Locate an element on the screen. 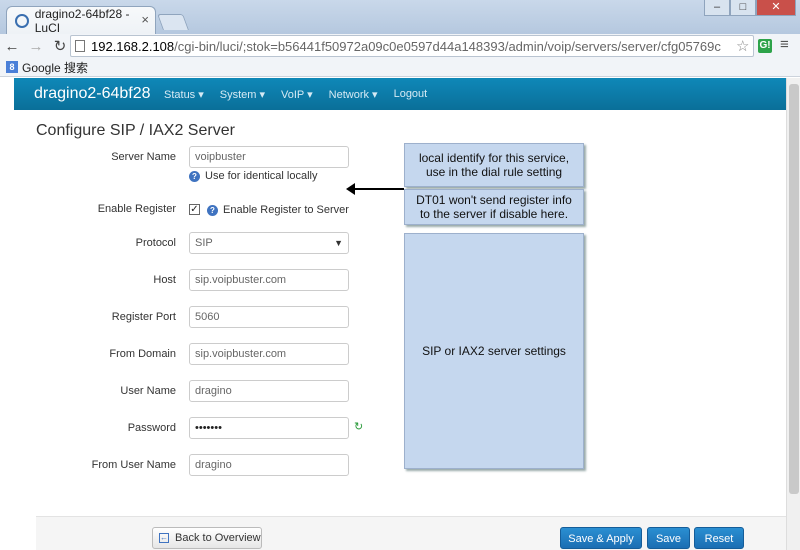 The width and height of the screenshot is (800, 550). chevron-down-icon: ▼ is located at coordinates (338, 243).